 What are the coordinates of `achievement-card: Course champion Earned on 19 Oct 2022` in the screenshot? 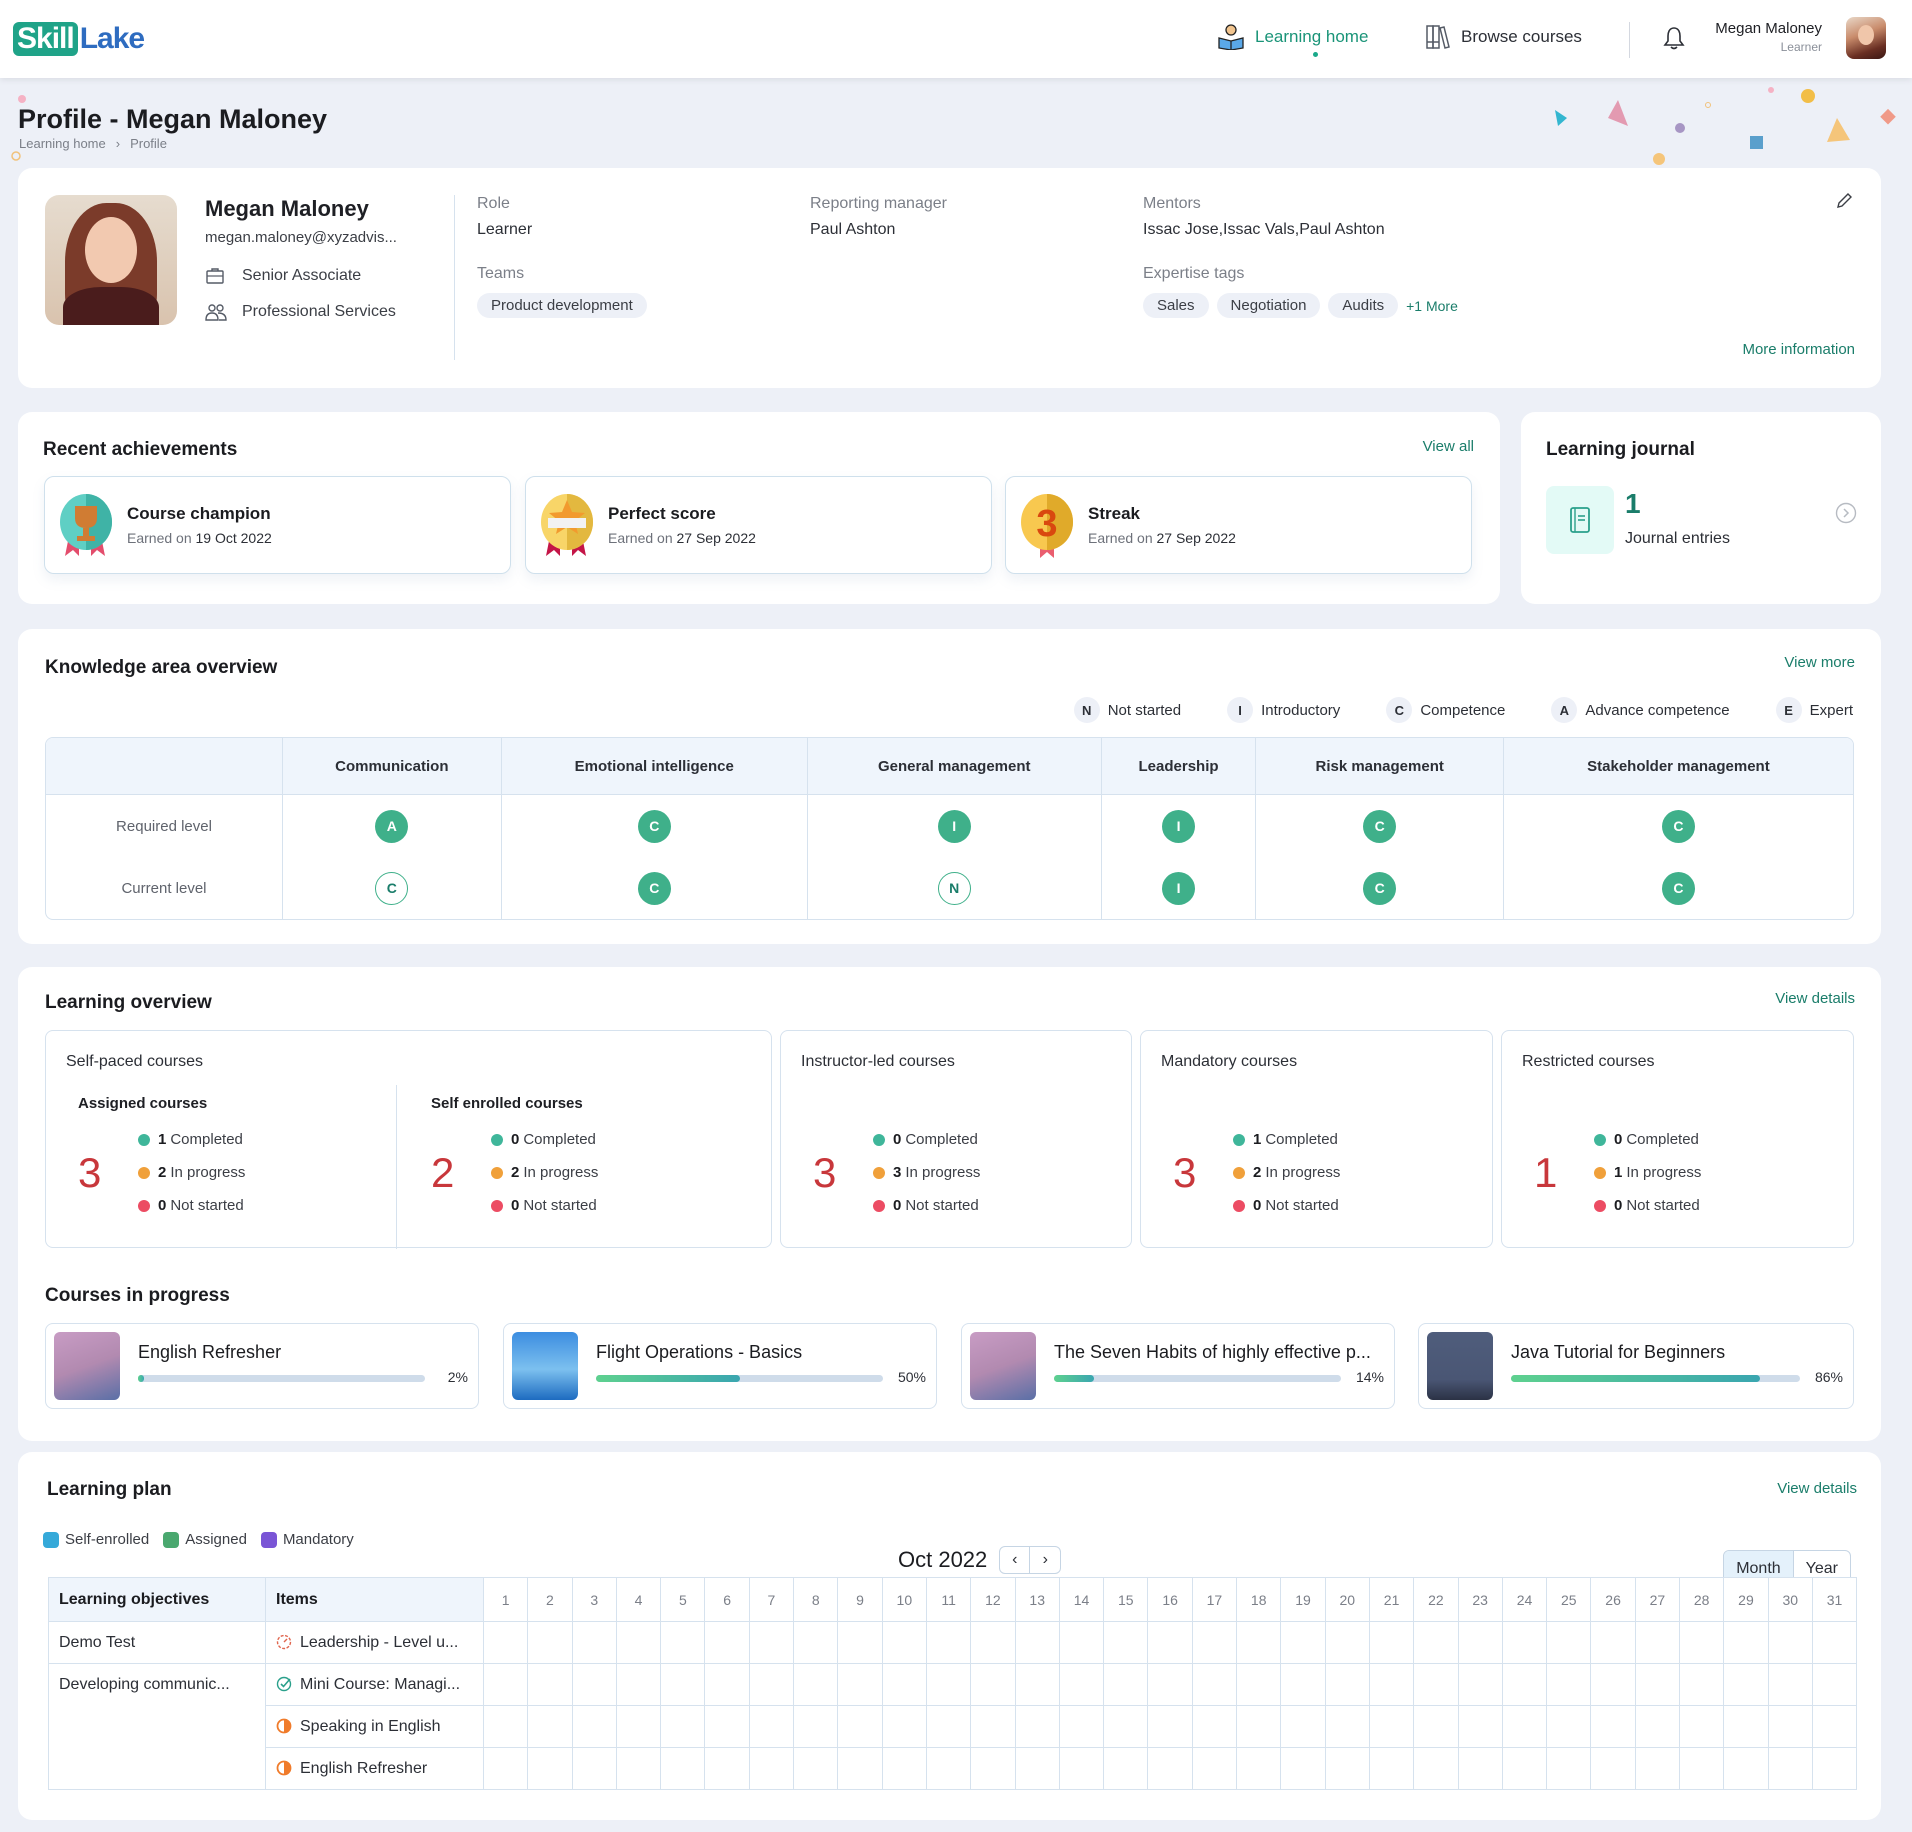 It's located at (277, 525).